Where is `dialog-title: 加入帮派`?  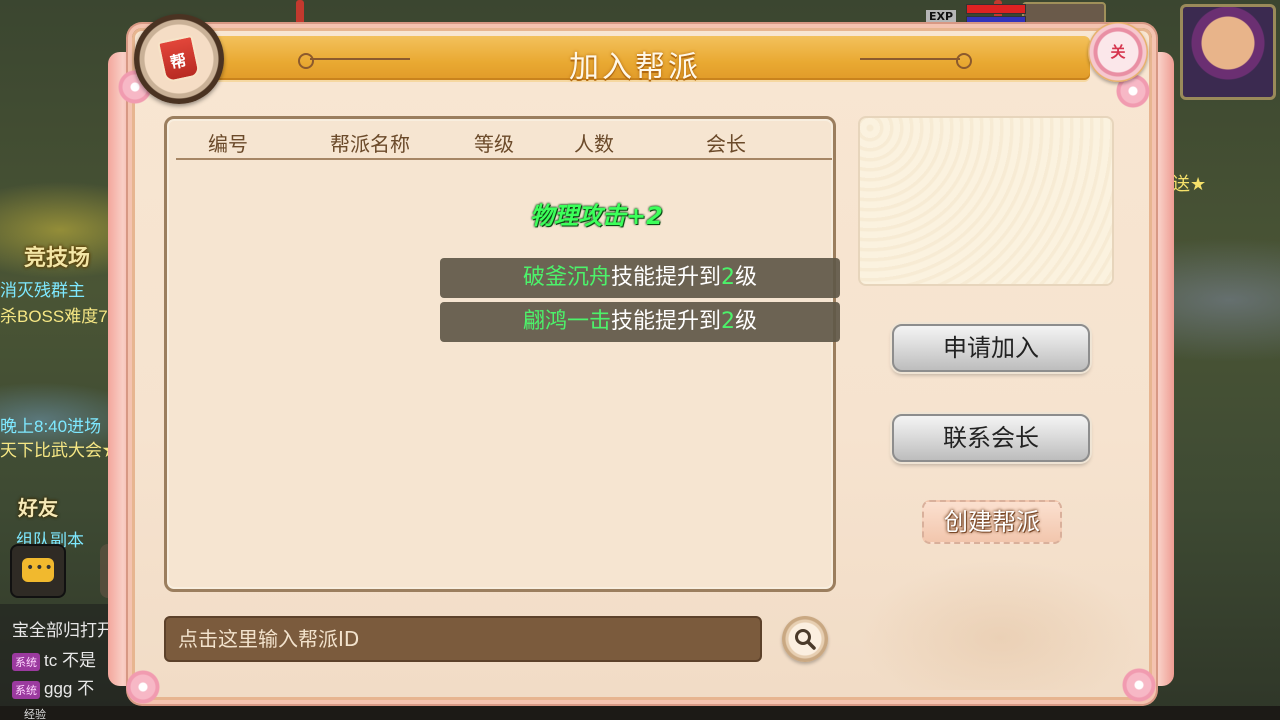
dialog-title: 加入帮派 is located at coordinates (635, 67).